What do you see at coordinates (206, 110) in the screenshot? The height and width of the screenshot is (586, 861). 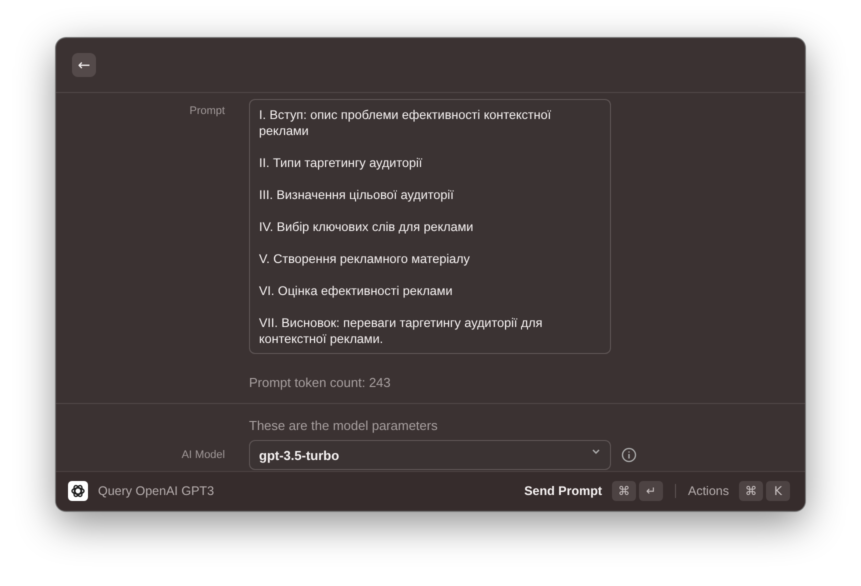 I see `field-label: Prompt` at bounding box center [206, 110].